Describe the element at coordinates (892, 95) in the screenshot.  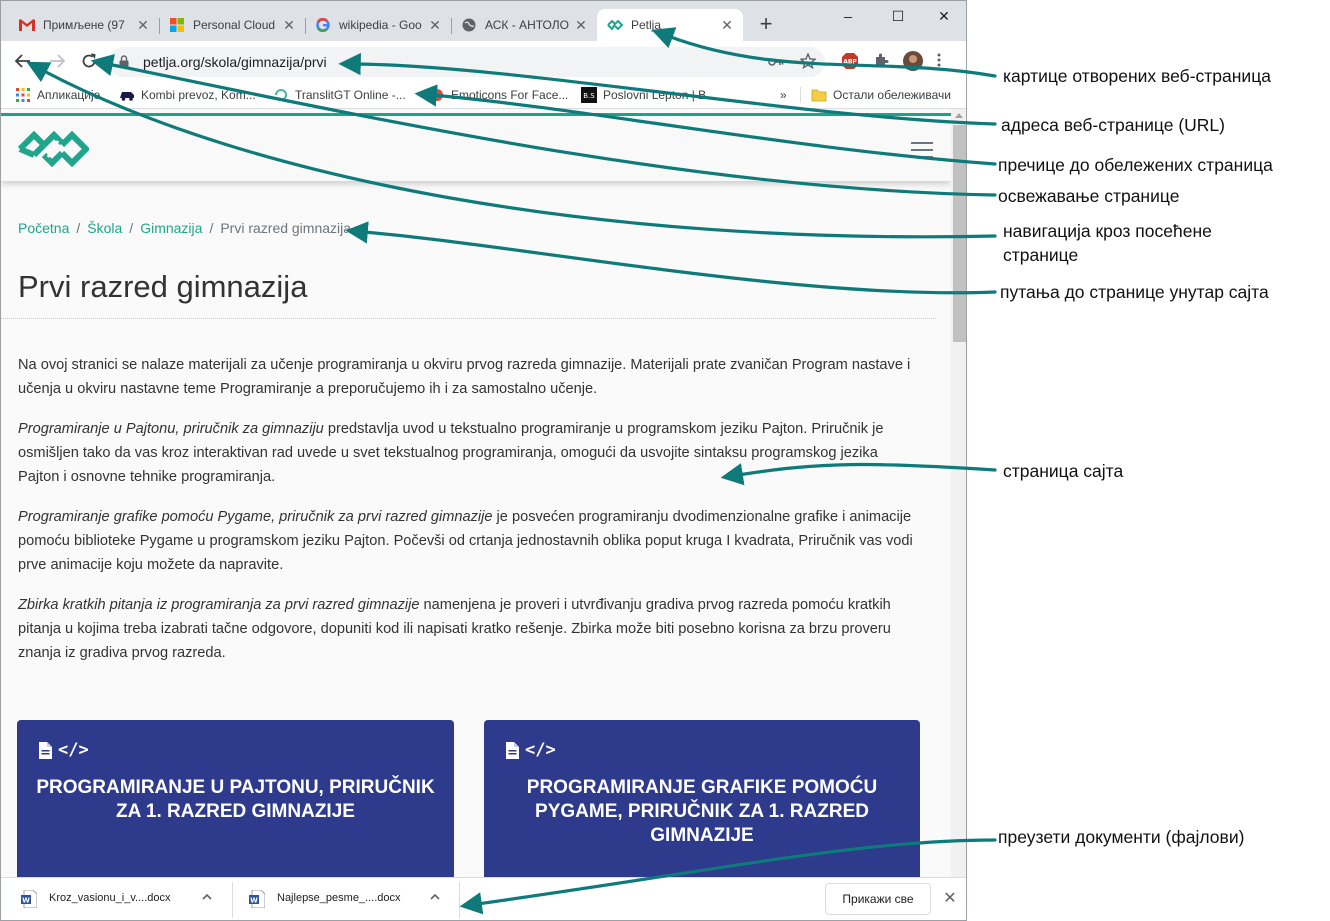
I see `bookmark-label: Остали обележивачи` at that location.